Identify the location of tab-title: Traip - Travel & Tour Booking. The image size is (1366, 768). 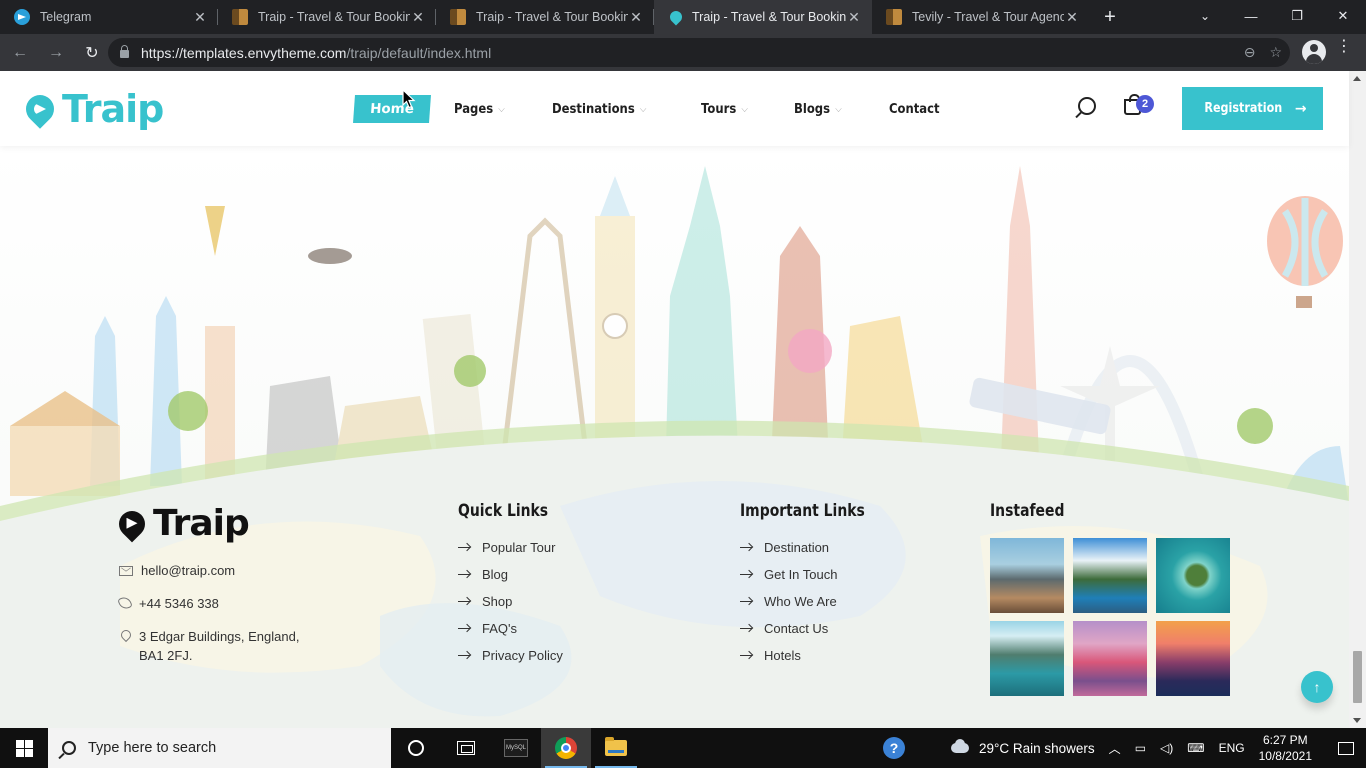
(334, 17).